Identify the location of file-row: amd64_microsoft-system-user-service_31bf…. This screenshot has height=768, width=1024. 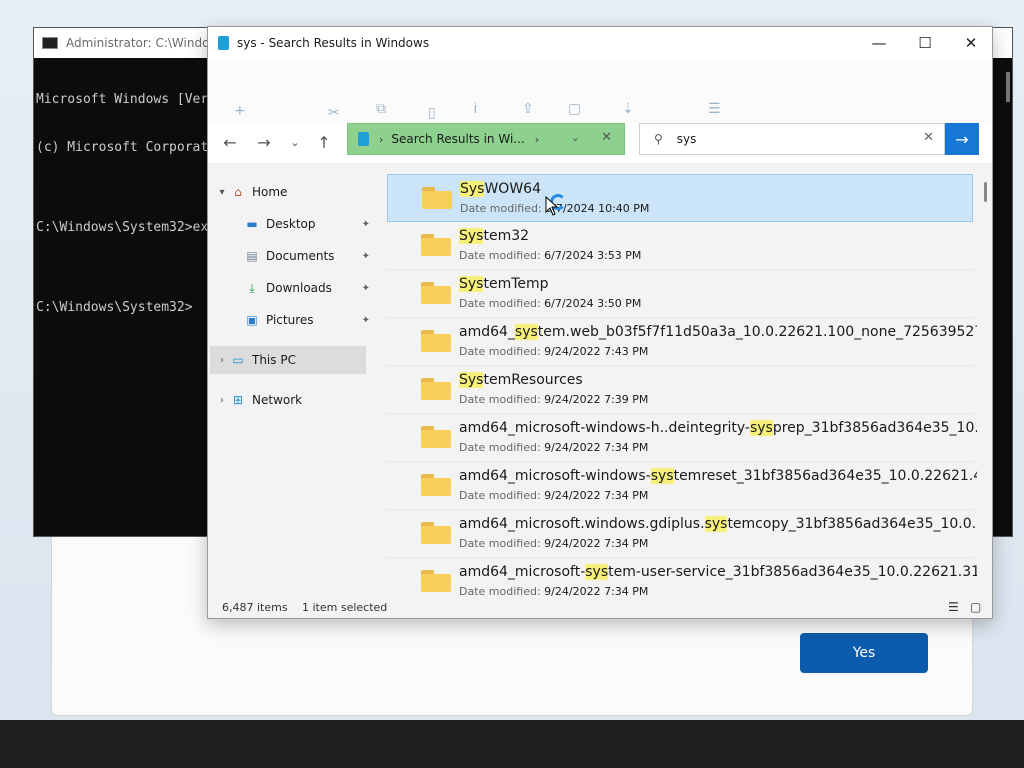
(682, 577).